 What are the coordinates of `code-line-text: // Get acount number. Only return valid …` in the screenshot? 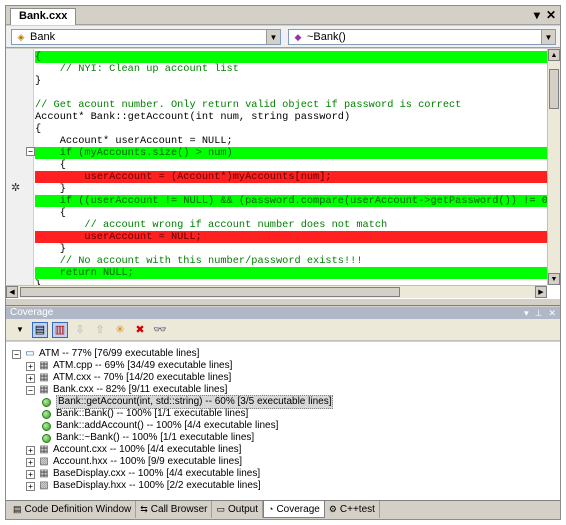 It's located at (248, 105).